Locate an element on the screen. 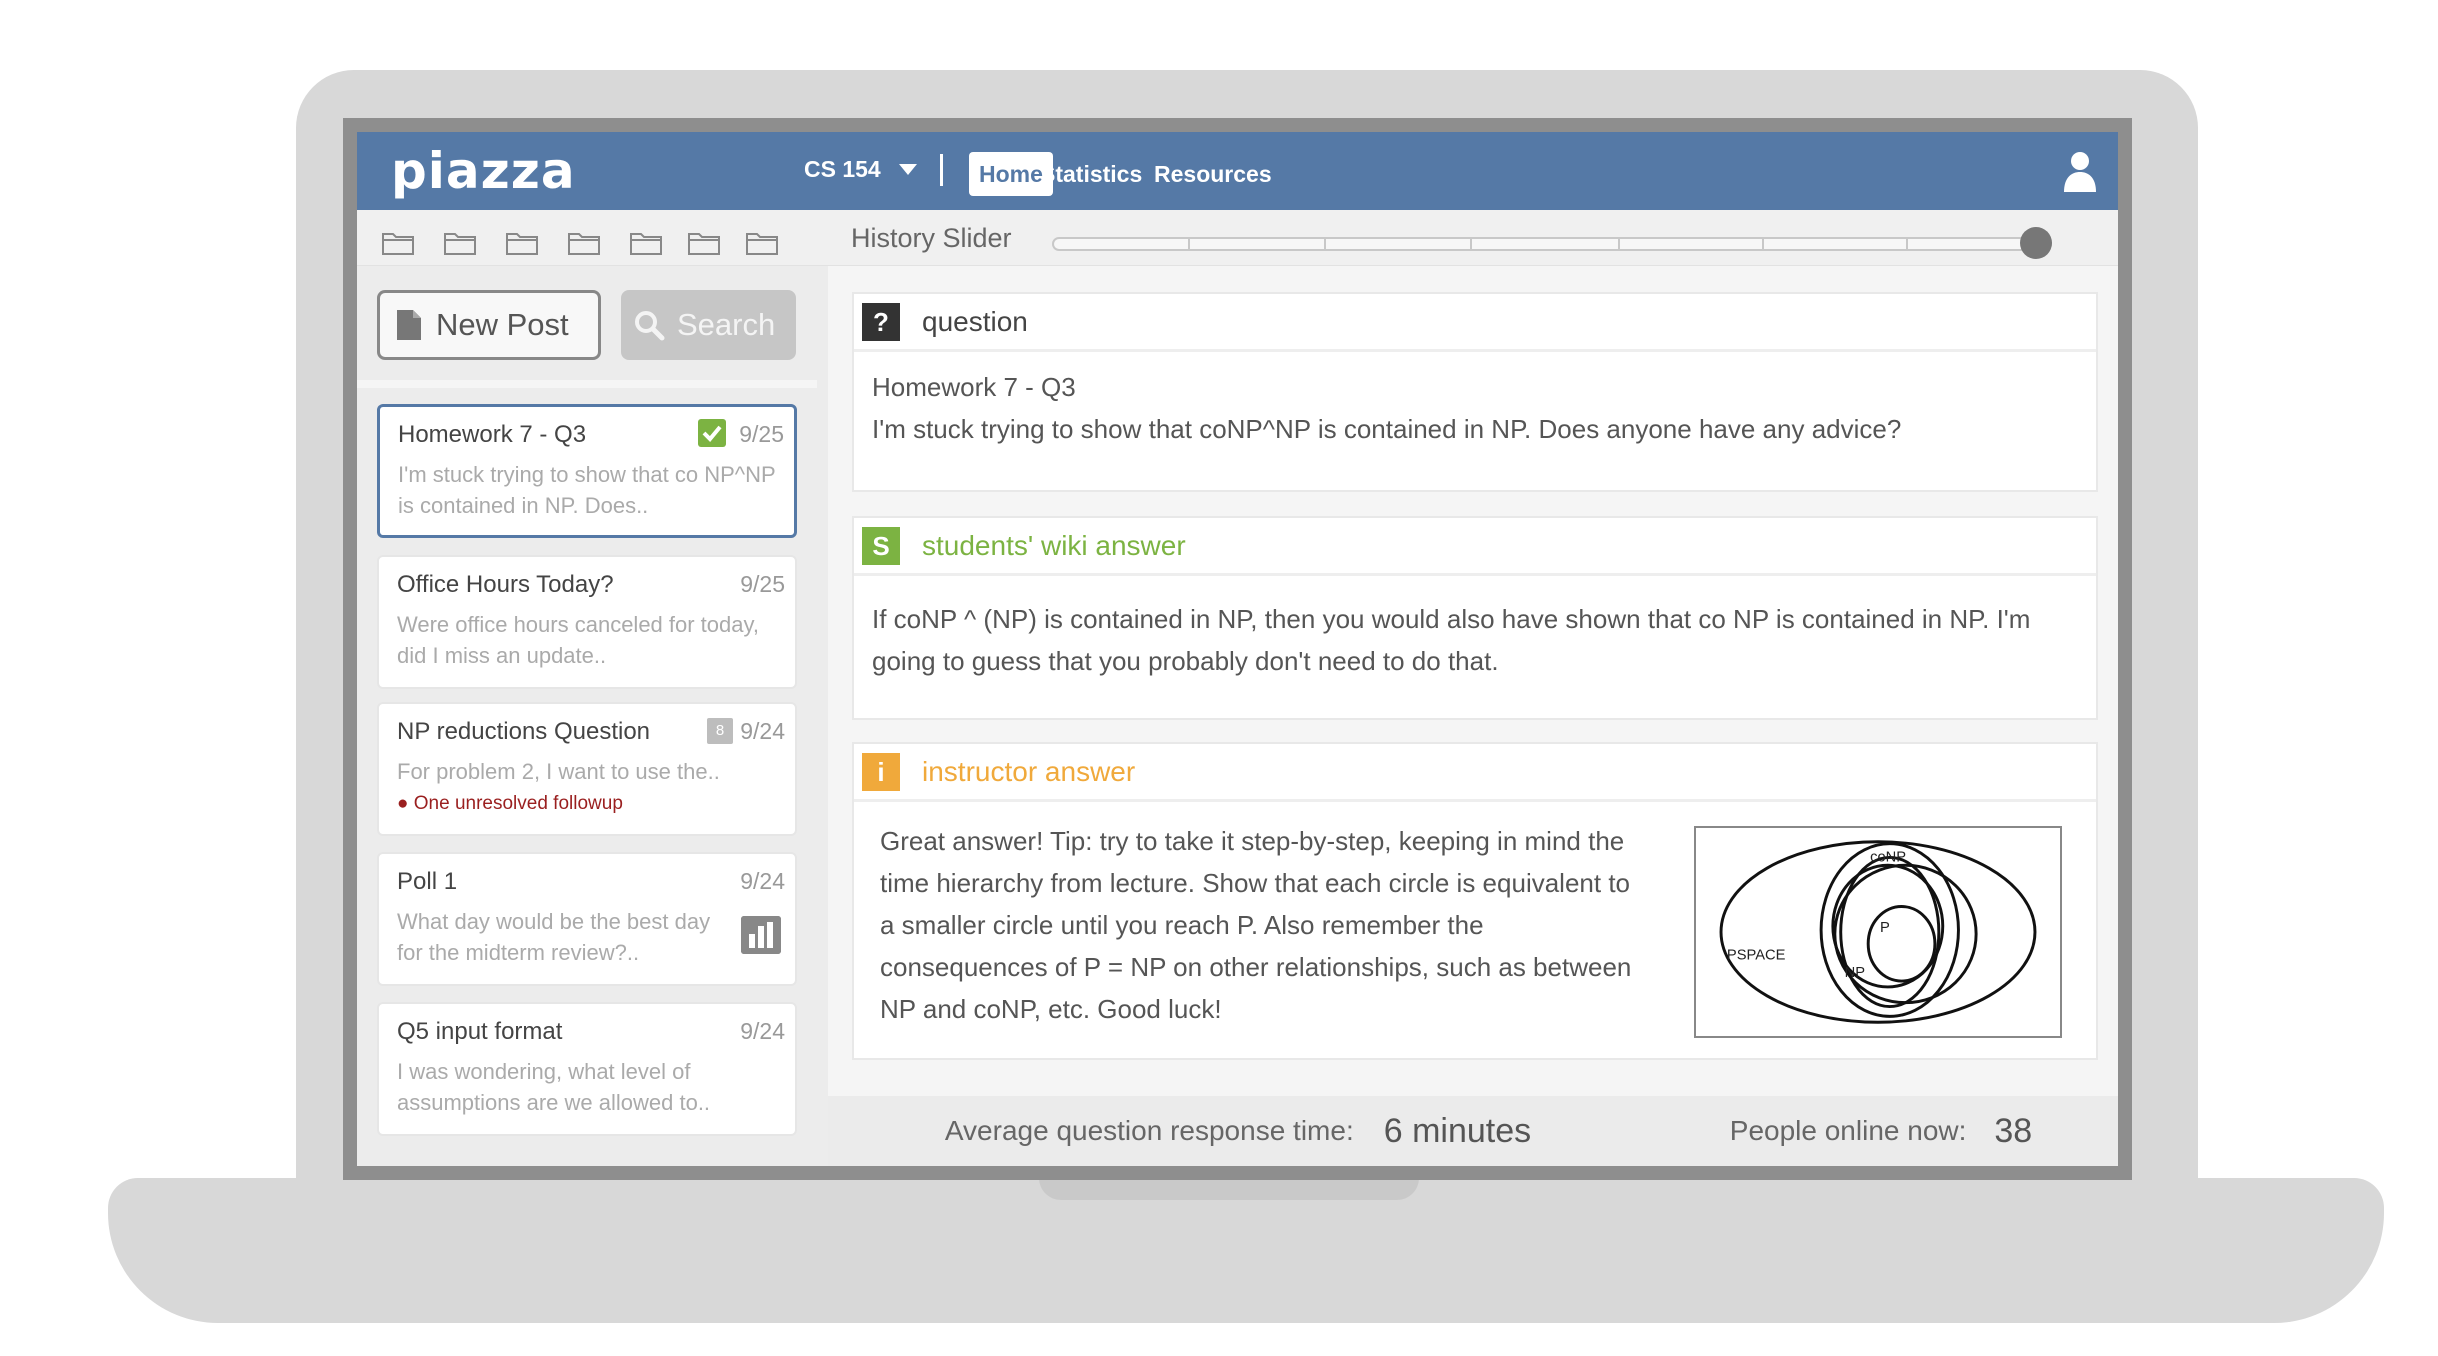  response-time-label: Average question response time: is located at coordinates (1149, 1130).